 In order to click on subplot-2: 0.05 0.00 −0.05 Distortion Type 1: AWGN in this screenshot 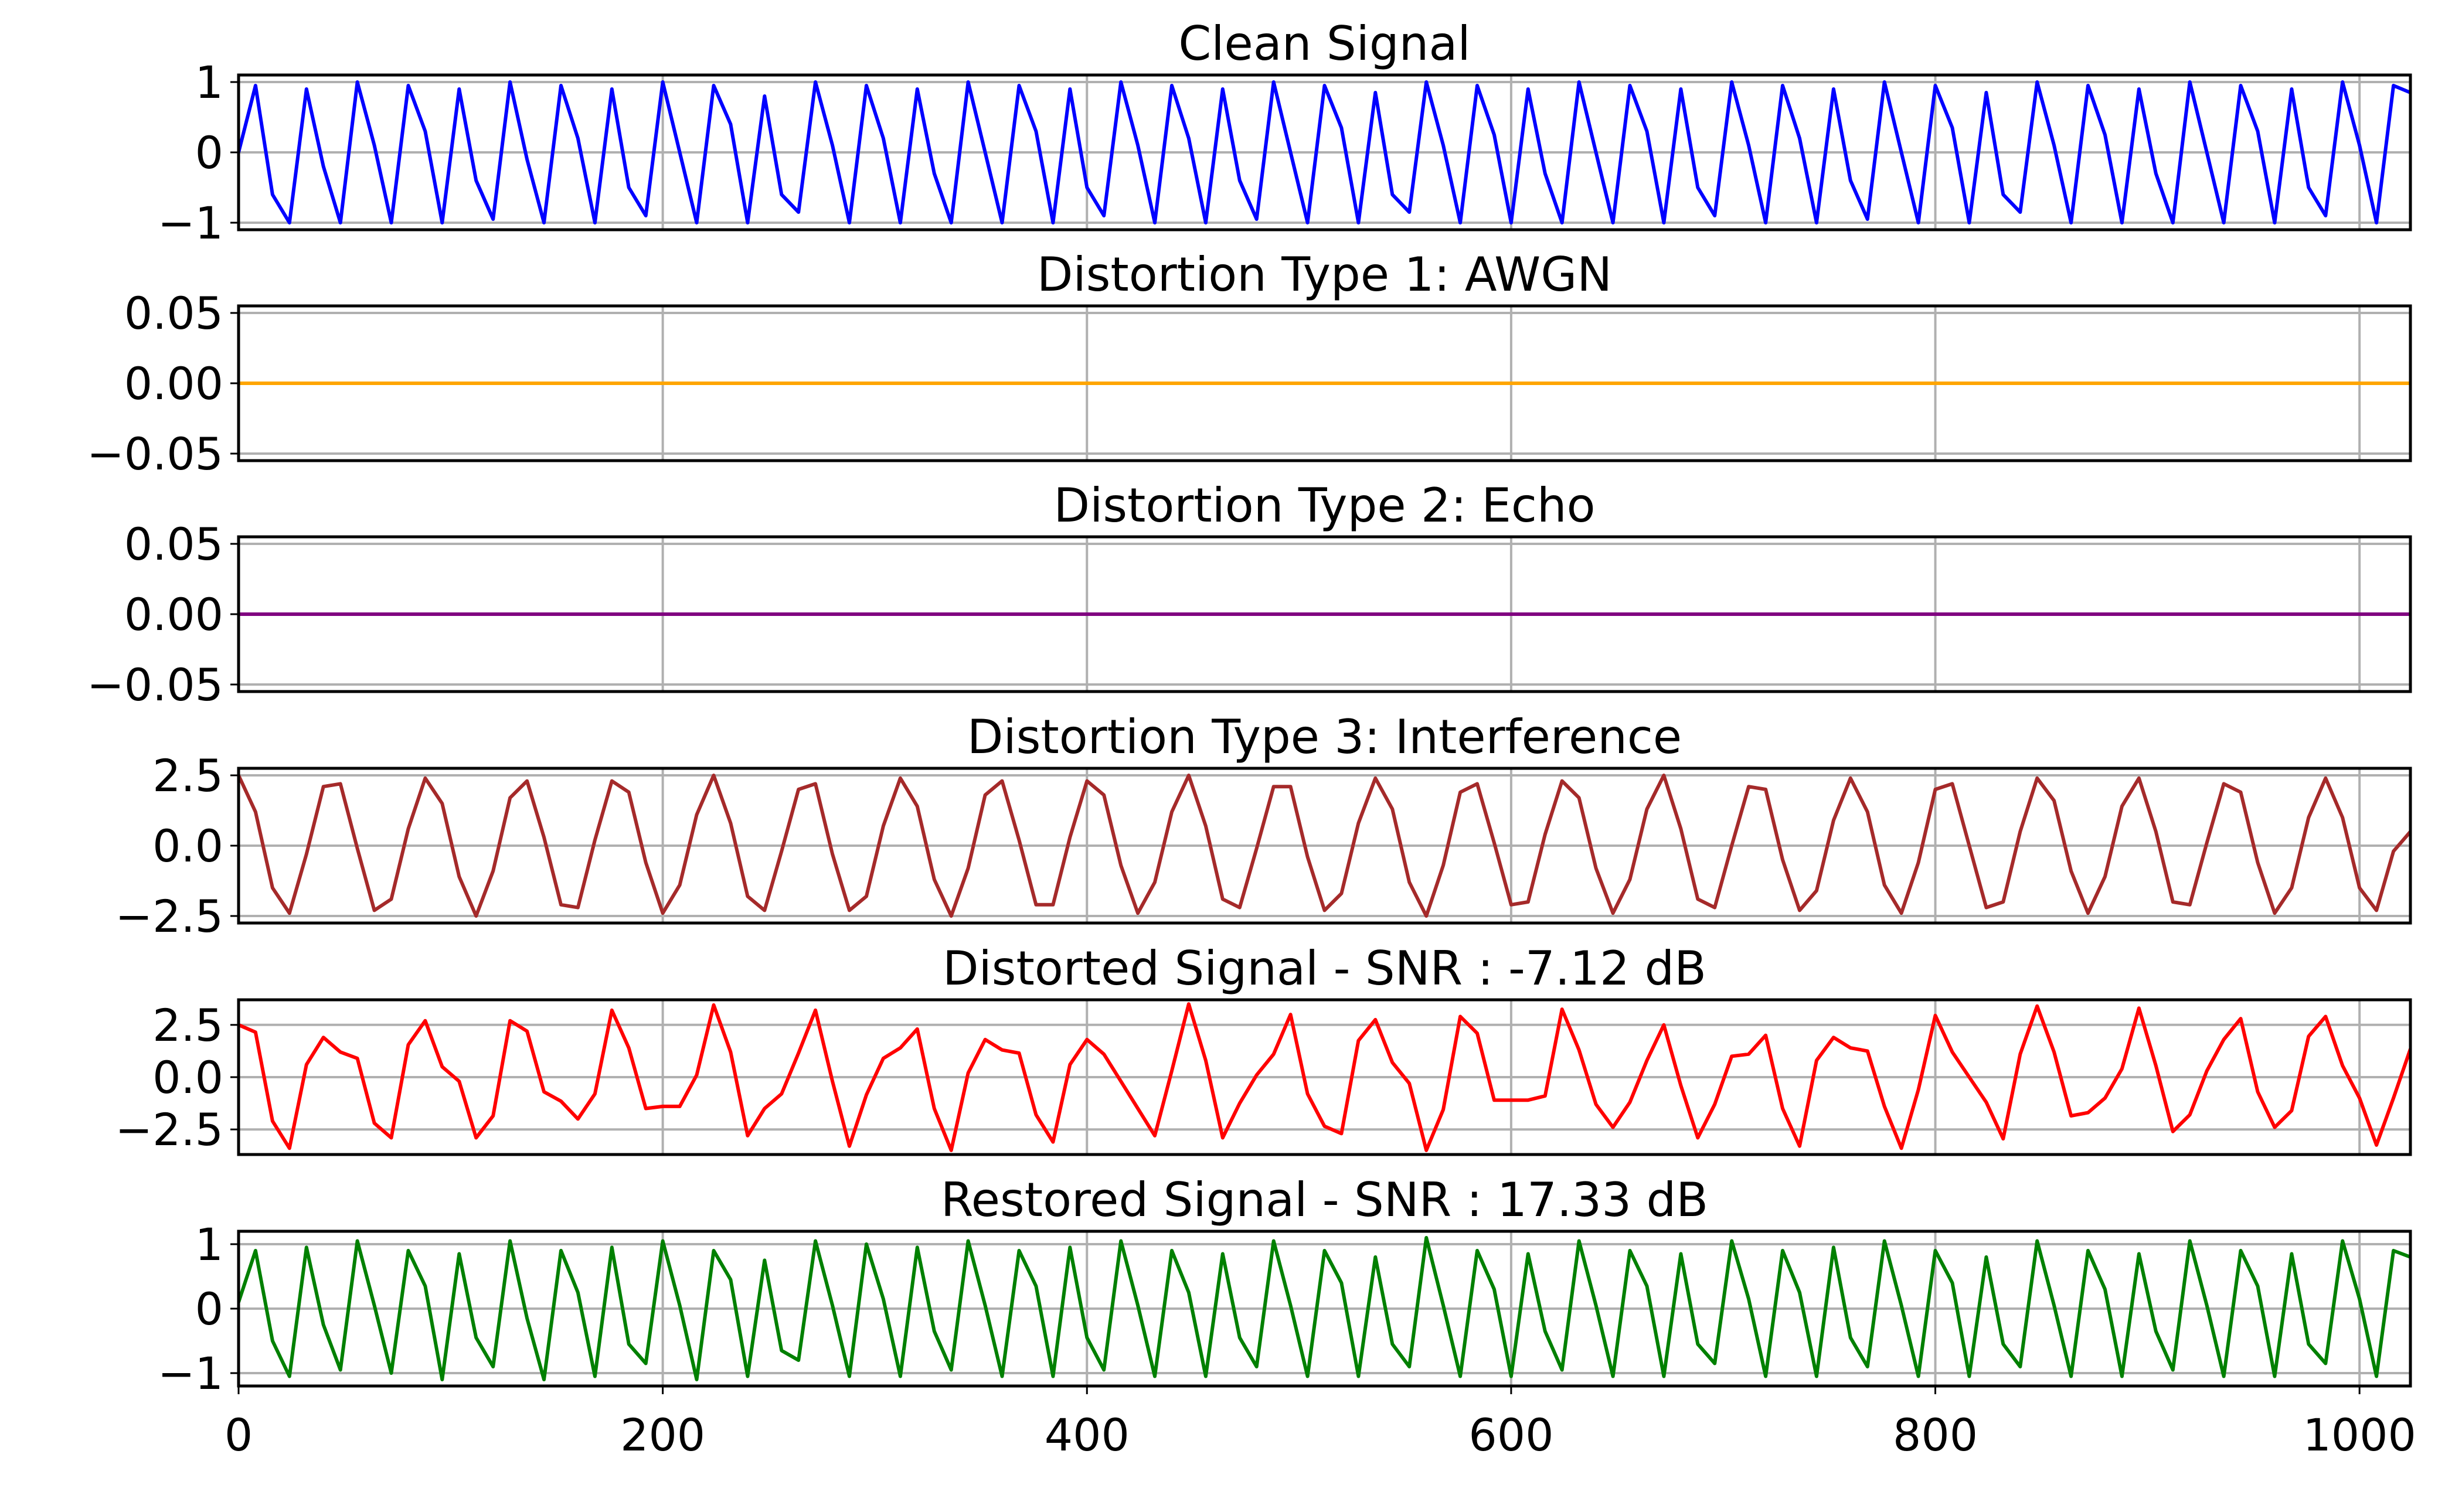, I will do `click(1249, 363)`.